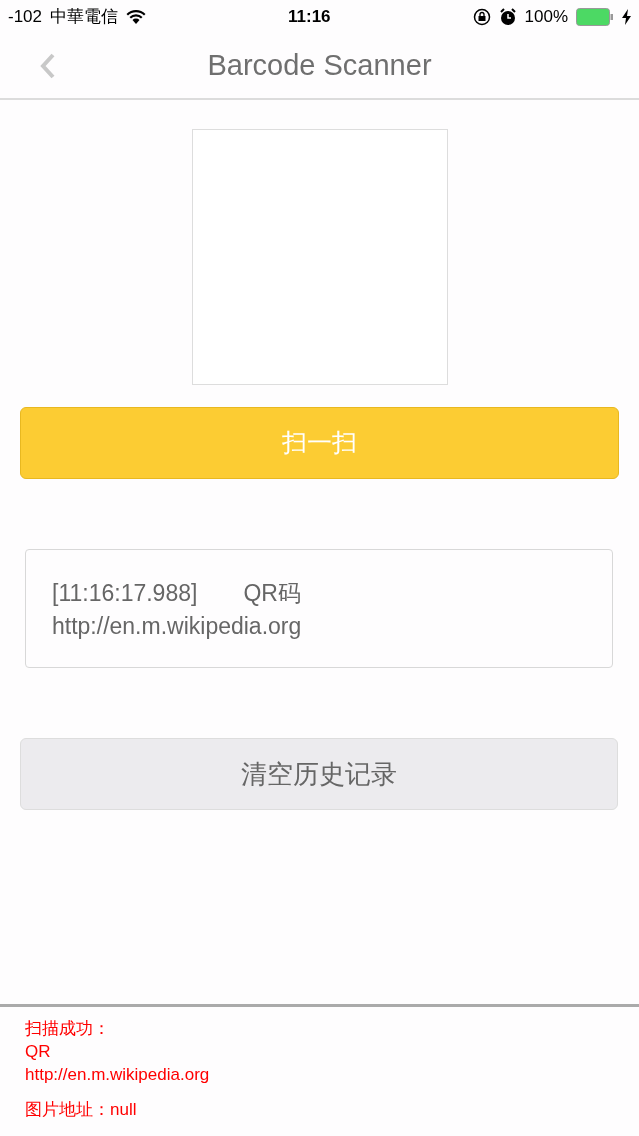  I want to click on clock-time: 11:16, so click(309, 16).